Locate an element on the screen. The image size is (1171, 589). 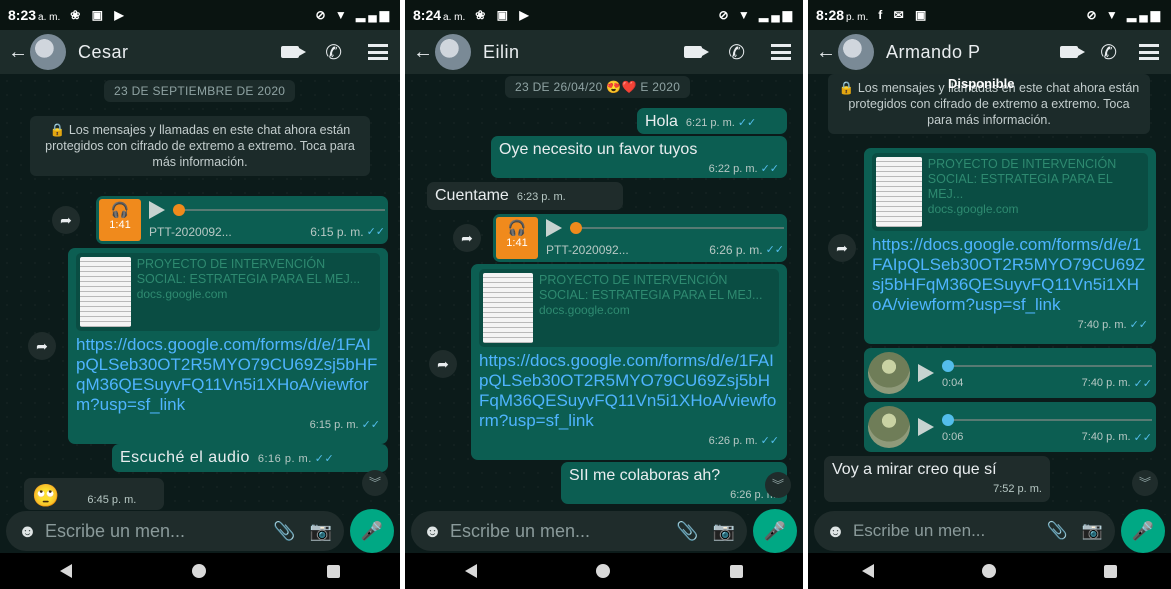
voice-message: 0:06 7:40 p. m. ✓✓ is located at coordinates (1010, 427).